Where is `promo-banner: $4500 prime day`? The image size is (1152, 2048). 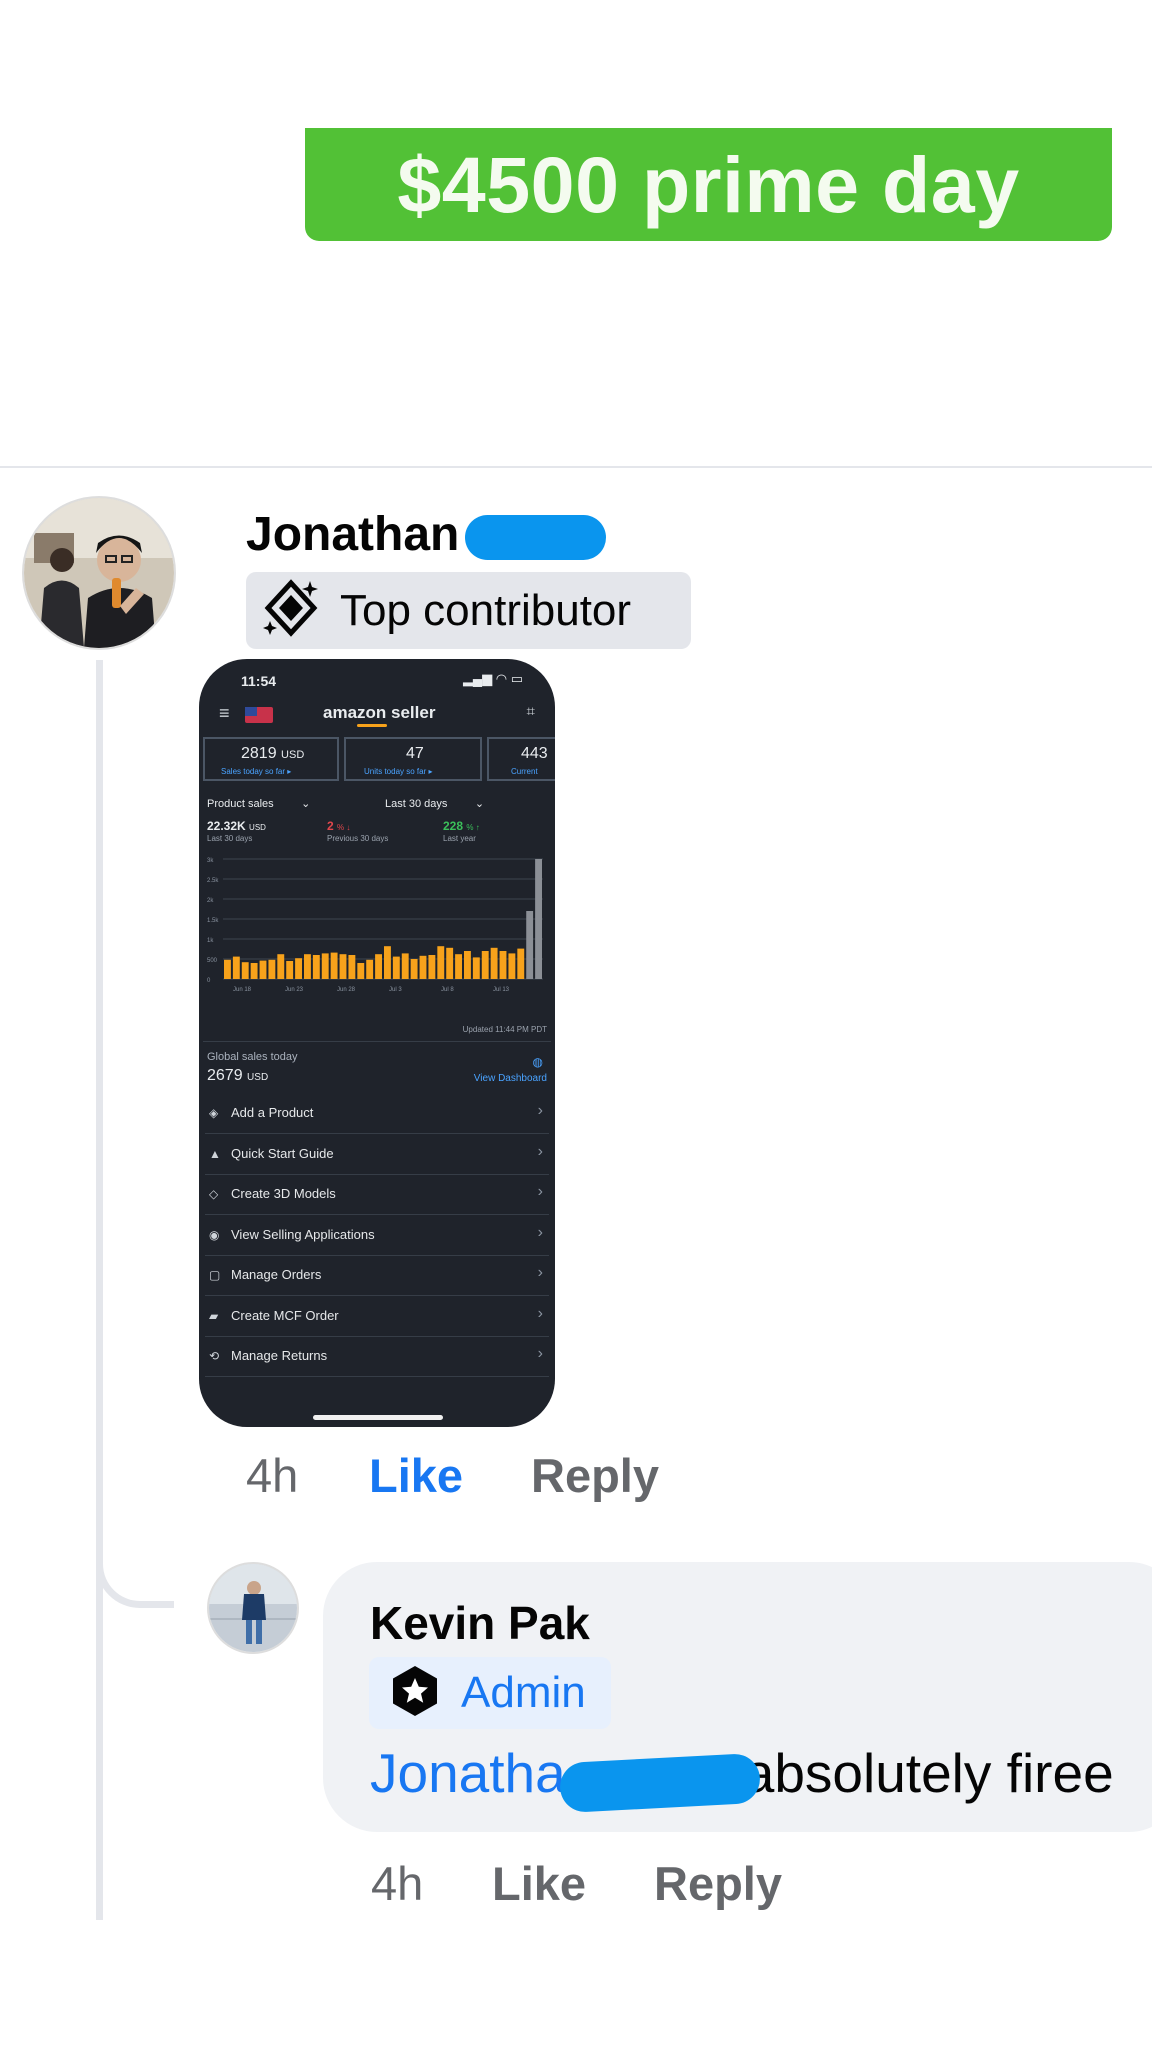 promo-banner: $4500 prime day is located at coordinates (708, 184).